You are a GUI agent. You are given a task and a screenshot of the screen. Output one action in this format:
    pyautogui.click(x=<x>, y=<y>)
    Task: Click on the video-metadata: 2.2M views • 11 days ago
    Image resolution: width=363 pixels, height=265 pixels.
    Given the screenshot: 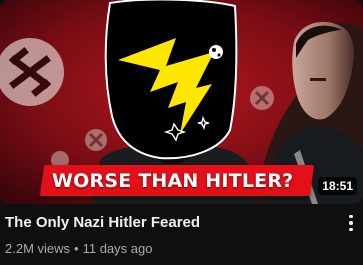 What is the action you would take?
    pyautogui.click(x=78, y=249)
    